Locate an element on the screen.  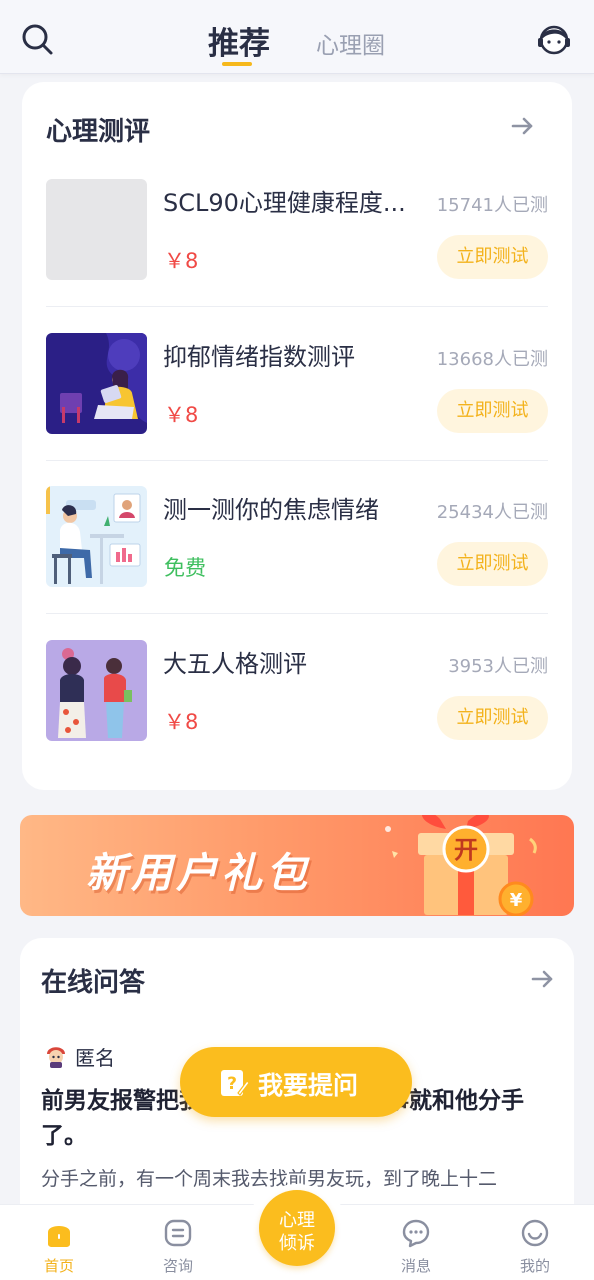
nav-consult: 咨询 is located at coordinates (178, 1244).